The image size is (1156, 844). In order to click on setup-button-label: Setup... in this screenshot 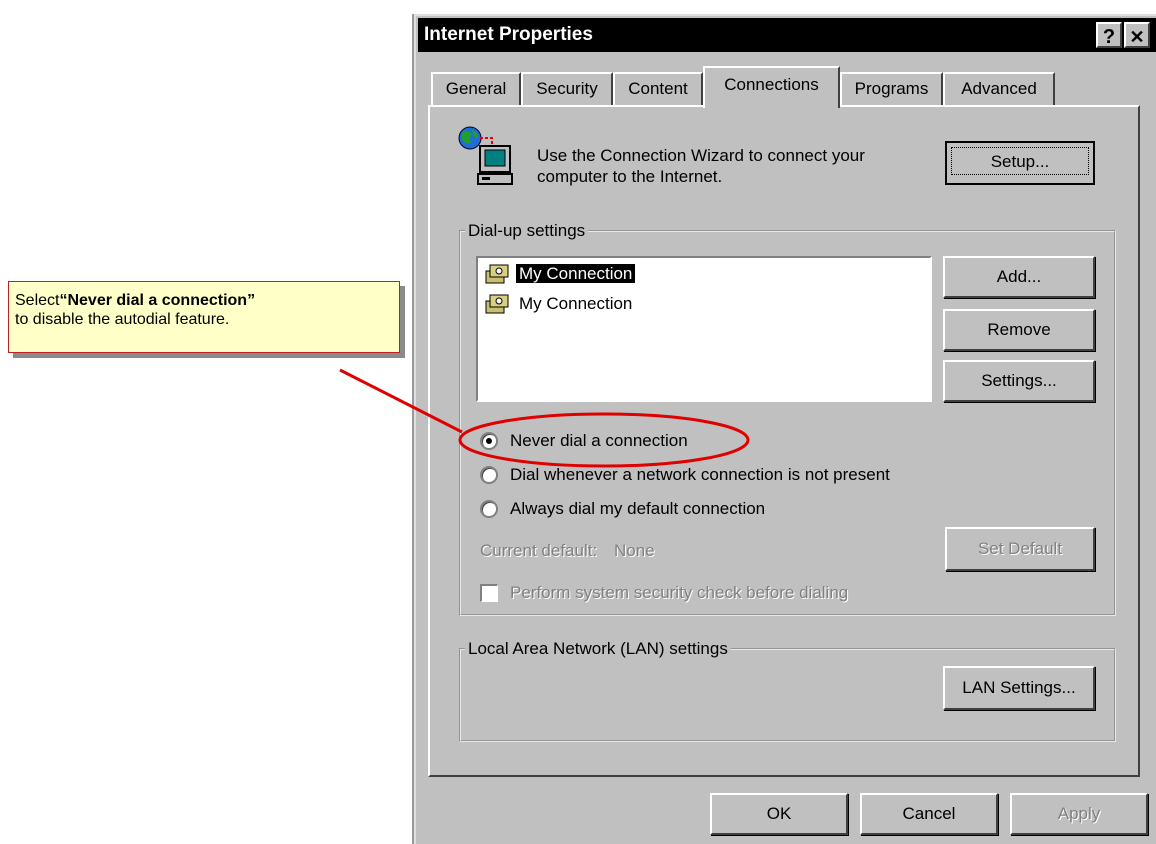, I will do `click(1020, 161)`.